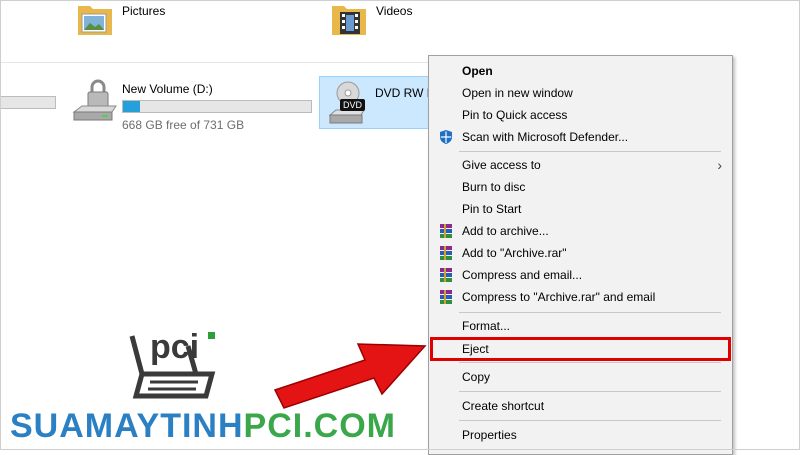  What do you see at coordinates (350, 376) in the screenshot?
I see `red-arrow-annotation` at bounding box center [350, 376].